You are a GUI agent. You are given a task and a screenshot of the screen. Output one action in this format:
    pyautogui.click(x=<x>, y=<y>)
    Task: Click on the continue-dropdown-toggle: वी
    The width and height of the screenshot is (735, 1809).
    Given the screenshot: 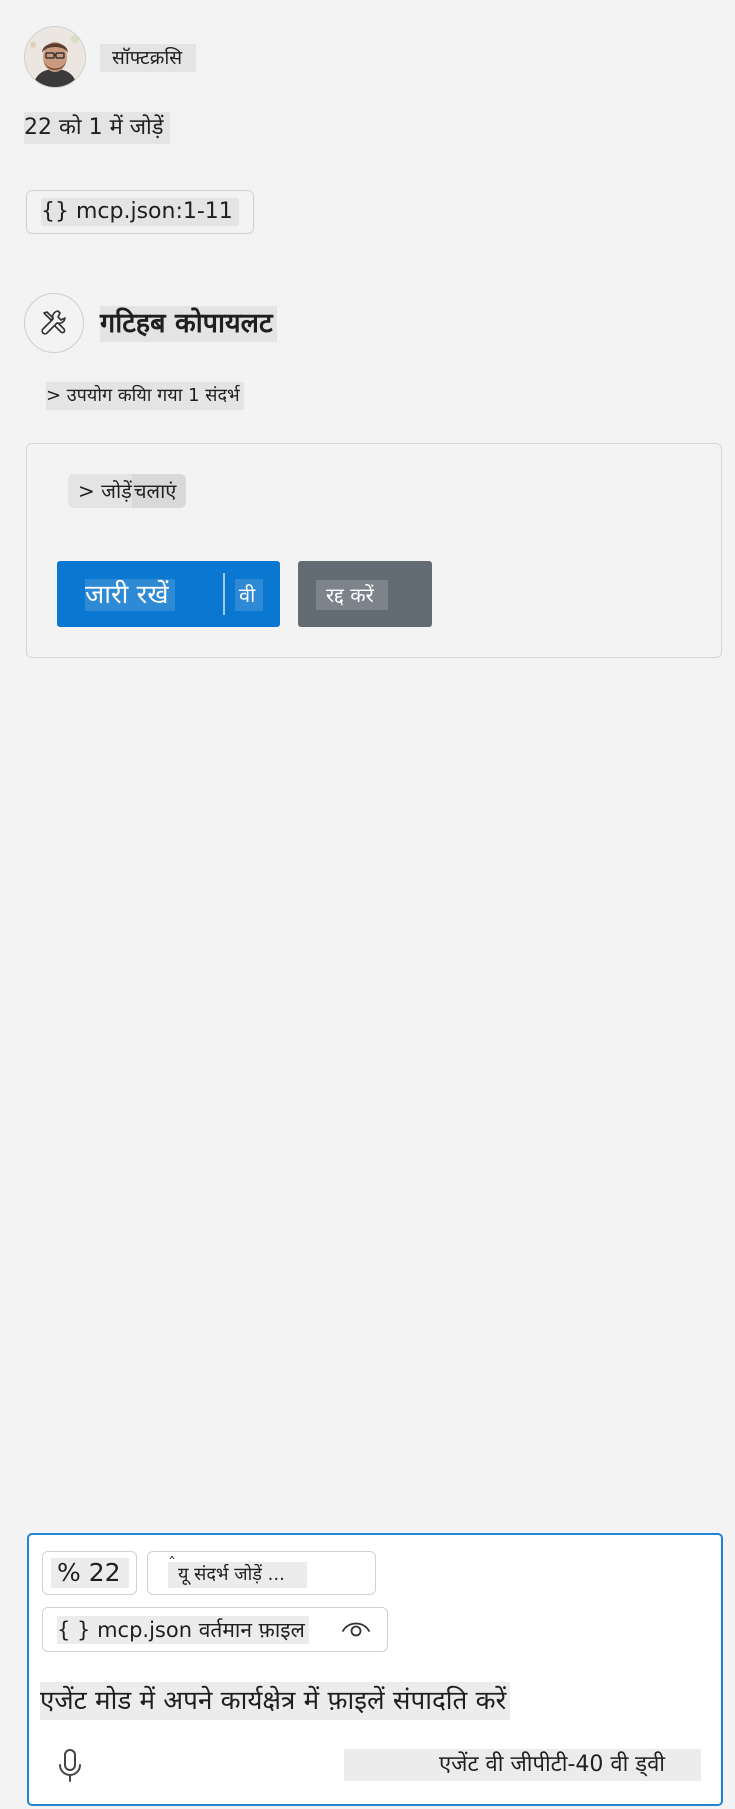 What is the action you would take?
    pyautogui.click(x=249, y=595)
    